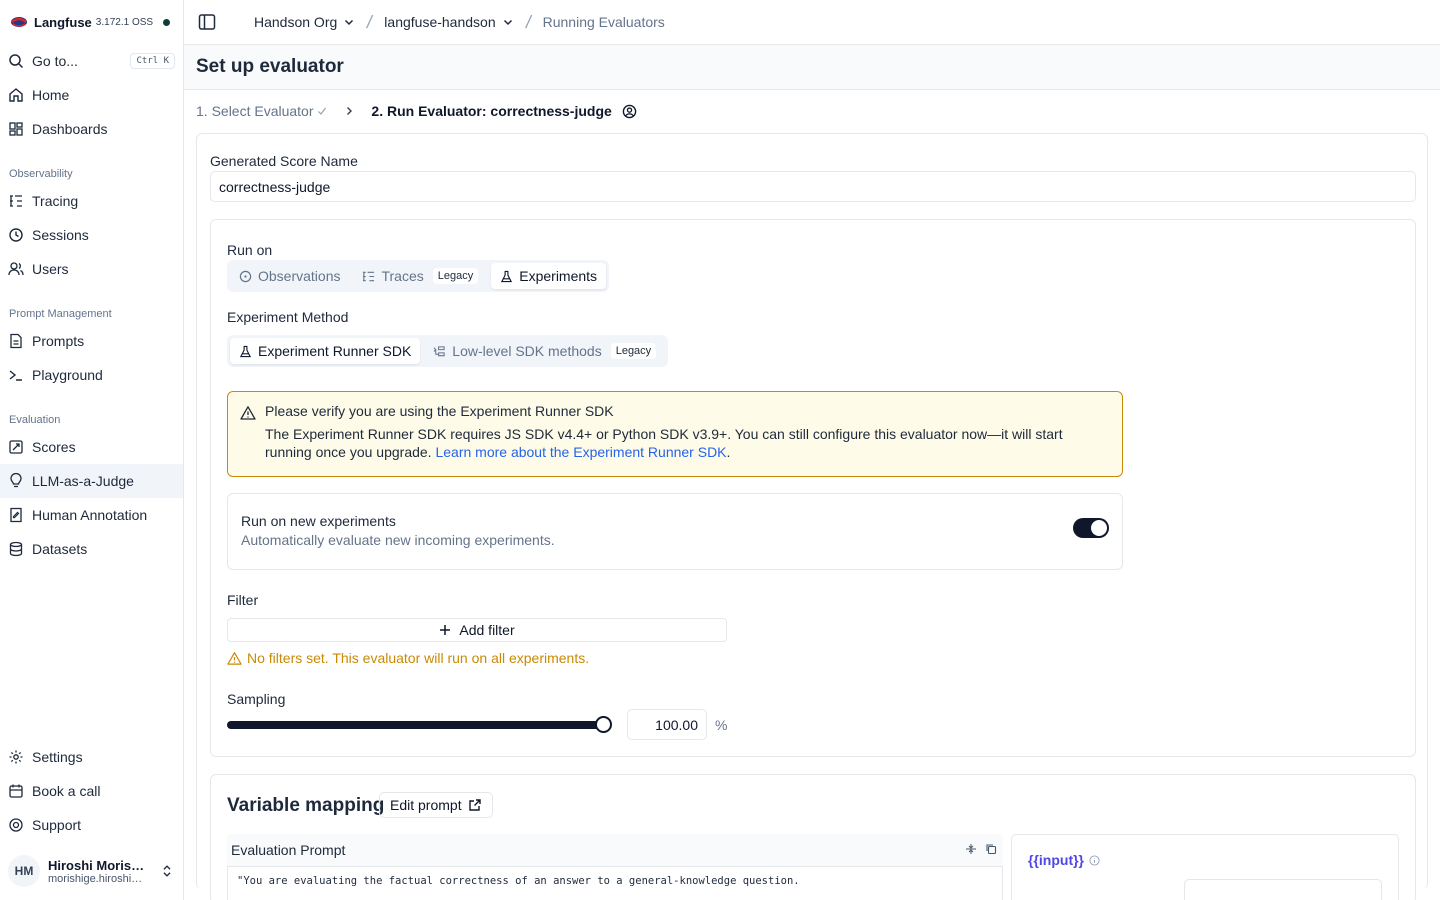 The image size is (1440, 900). I want to click on sampling-slider-thumb, so click(603, 724).